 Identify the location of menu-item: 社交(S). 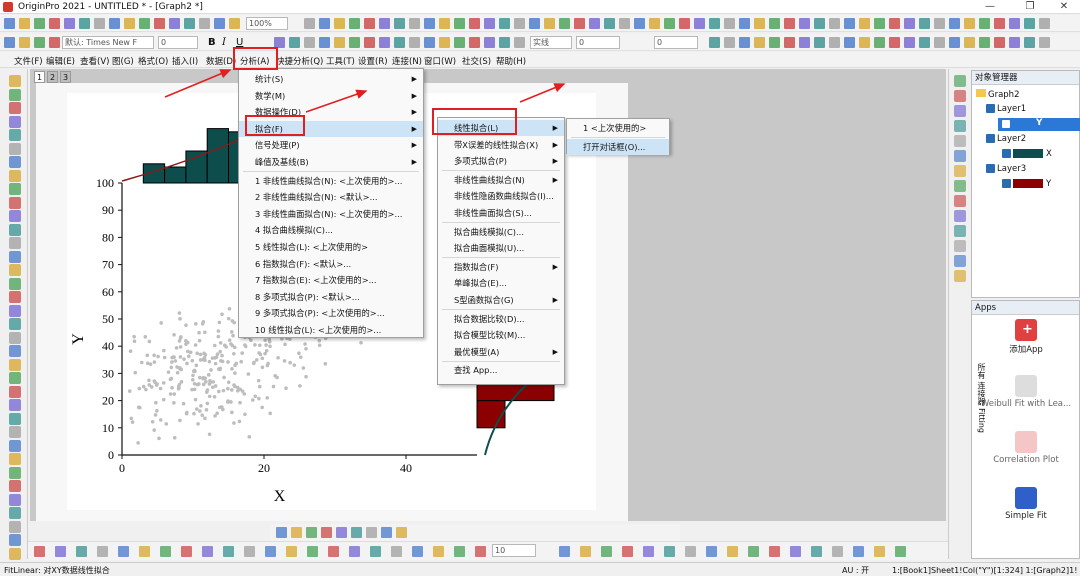
(476, 61).